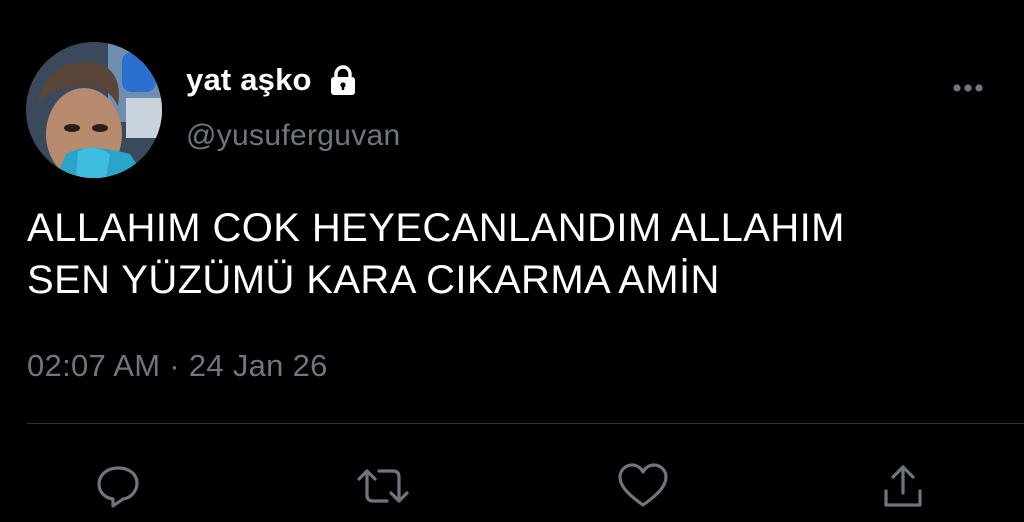 The height and width of the screenshot is (522, 1024). I want to click on share-icon, so click(903, 486).